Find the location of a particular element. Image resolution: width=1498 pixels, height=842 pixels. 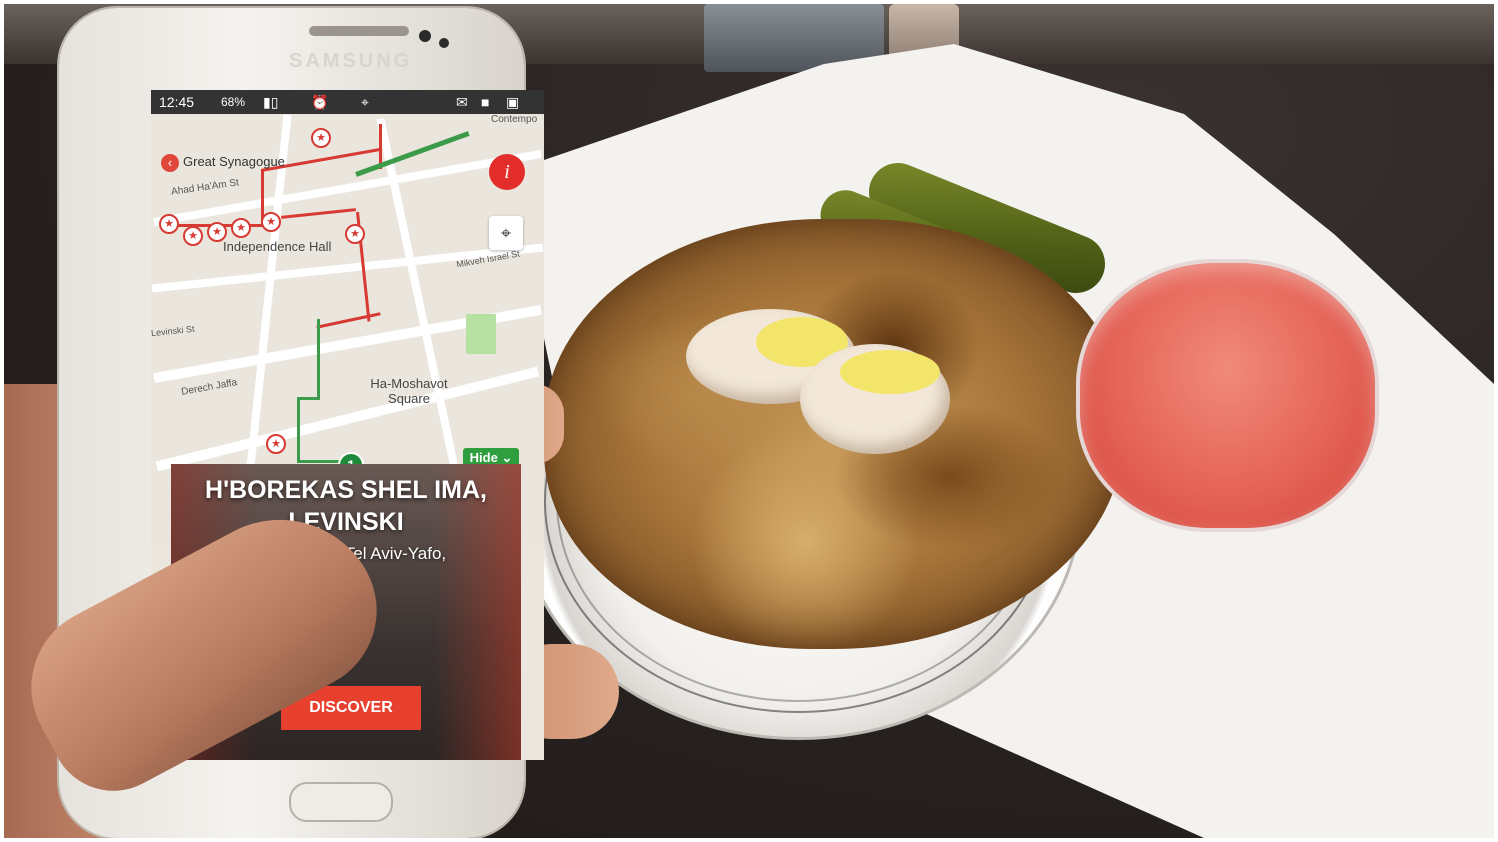

notification-icon: ■ is located at coordinates (485, 102).